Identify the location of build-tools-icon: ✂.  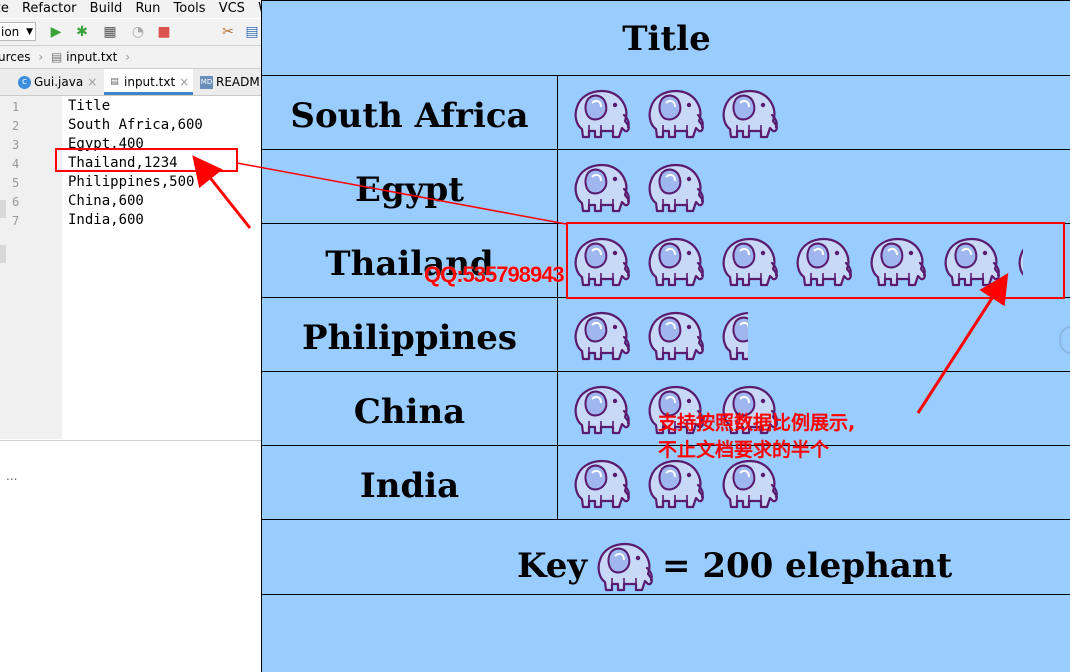
(228, 32).